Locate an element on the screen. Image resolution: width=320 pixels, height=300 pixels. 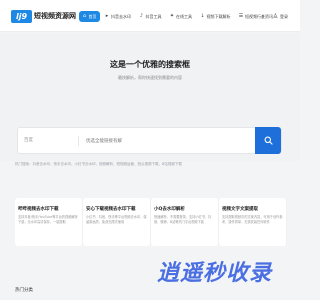
user-icon: ♙ is located at coordinates (275, 16).